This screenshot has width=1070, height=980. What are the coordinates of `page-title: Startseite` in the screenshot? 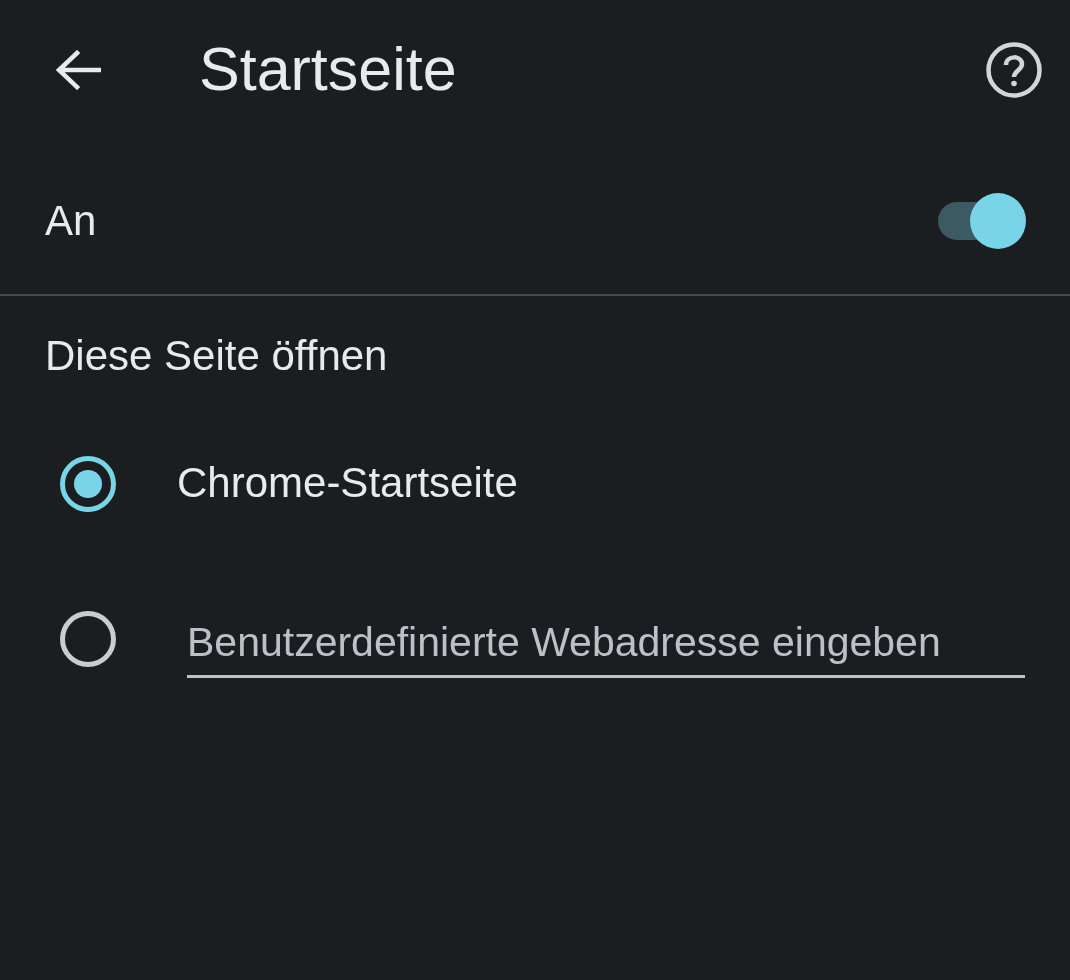 It's located at (328, 70).